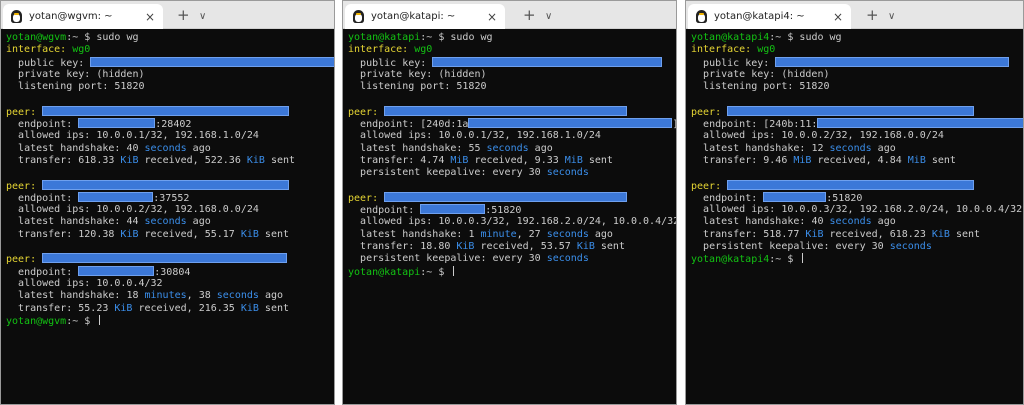 Image resolution: width=1024 pixels, height=405 pixels. I want to click on title-bar: yotan@wgvm: ~ × + ∨, so click(167, 15).